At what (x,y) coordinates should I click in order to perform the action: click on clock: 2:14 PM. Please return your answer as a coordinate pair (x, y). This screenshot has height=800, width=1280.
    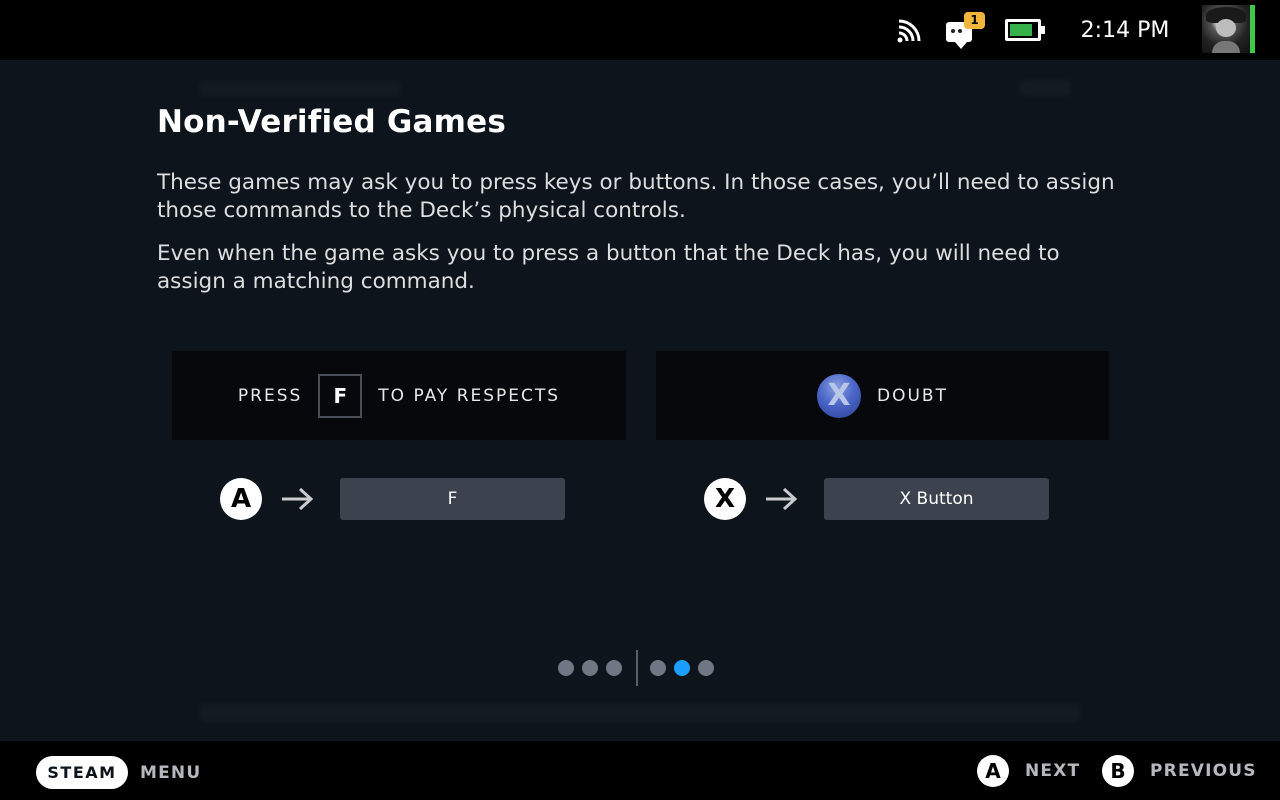
    Looking at the image, I should click on (1125, 30).